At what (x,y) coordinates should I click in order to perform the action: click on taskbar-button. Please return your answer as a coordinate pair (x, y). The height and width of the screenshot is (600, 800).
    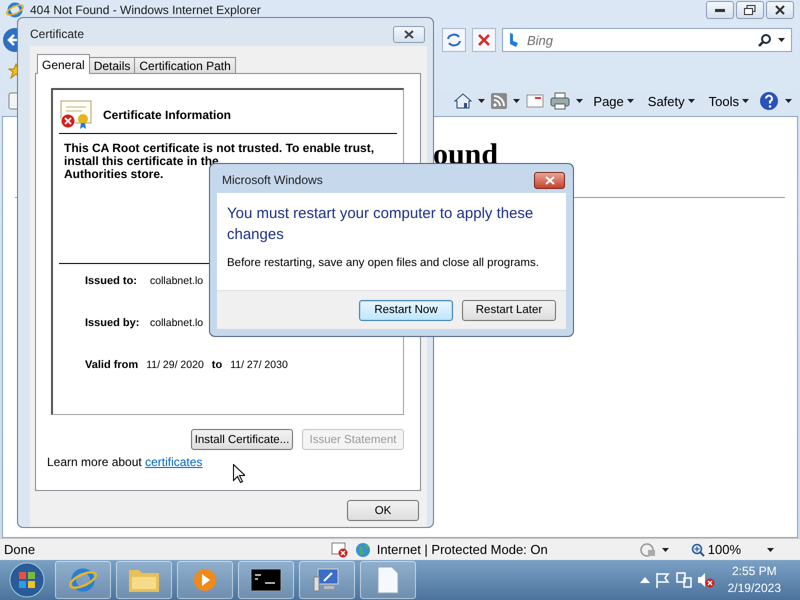
    Looking at the image, I should click on (266, 580).